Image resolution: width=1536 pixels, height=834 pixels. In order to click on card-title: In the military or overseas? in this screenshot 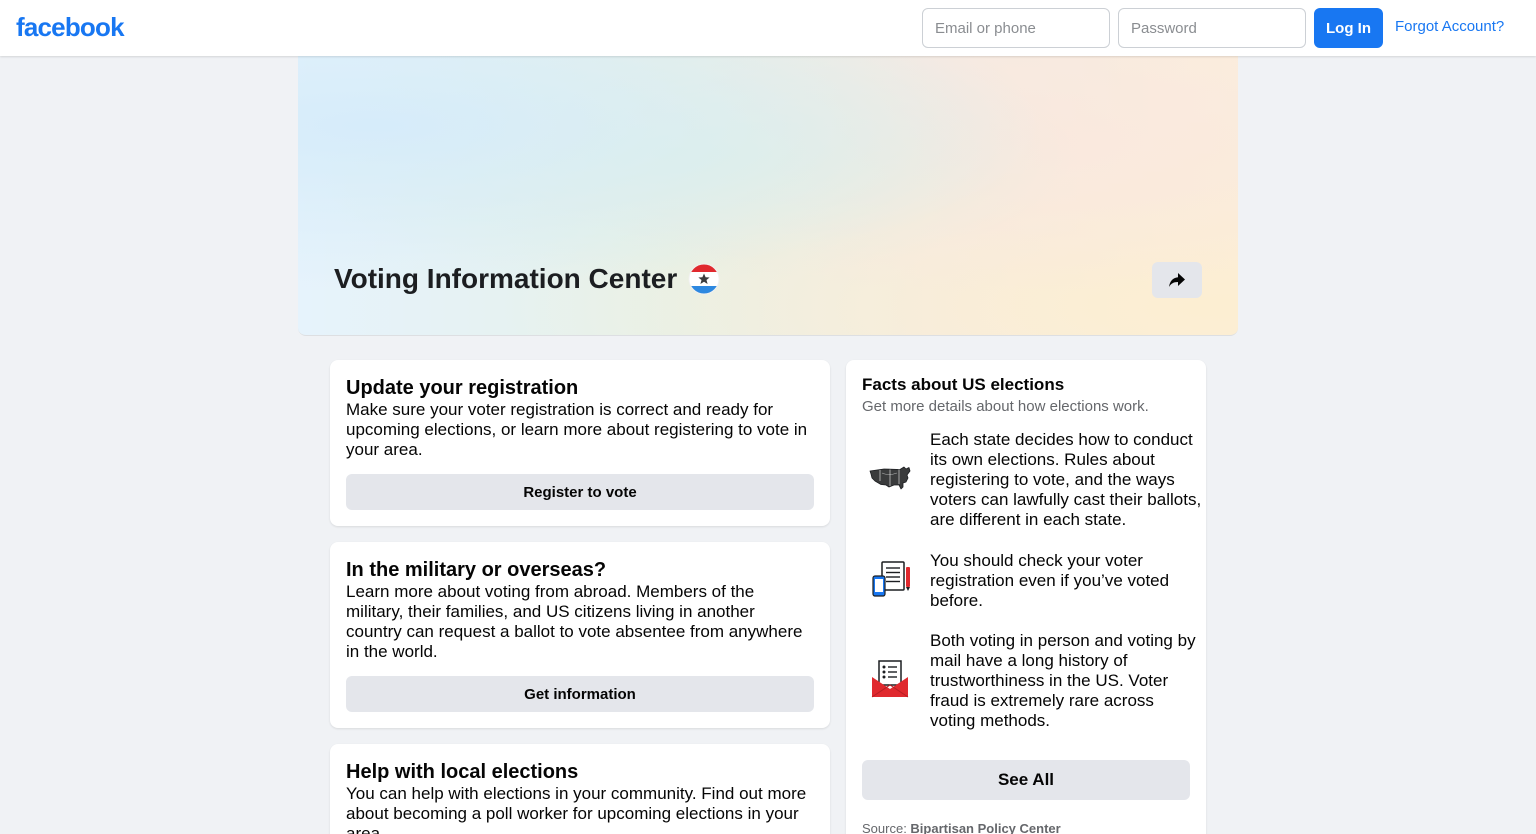, I will do `click(476, 570)`.